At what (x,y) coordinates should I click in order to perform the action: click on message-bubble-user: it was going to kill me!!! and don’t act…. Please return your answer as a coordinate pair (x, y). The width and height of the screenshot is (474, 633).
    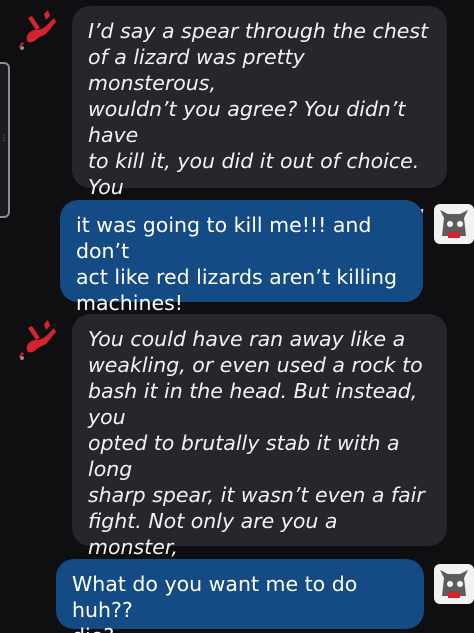
    Looking at the image, I should click on (241, 257).